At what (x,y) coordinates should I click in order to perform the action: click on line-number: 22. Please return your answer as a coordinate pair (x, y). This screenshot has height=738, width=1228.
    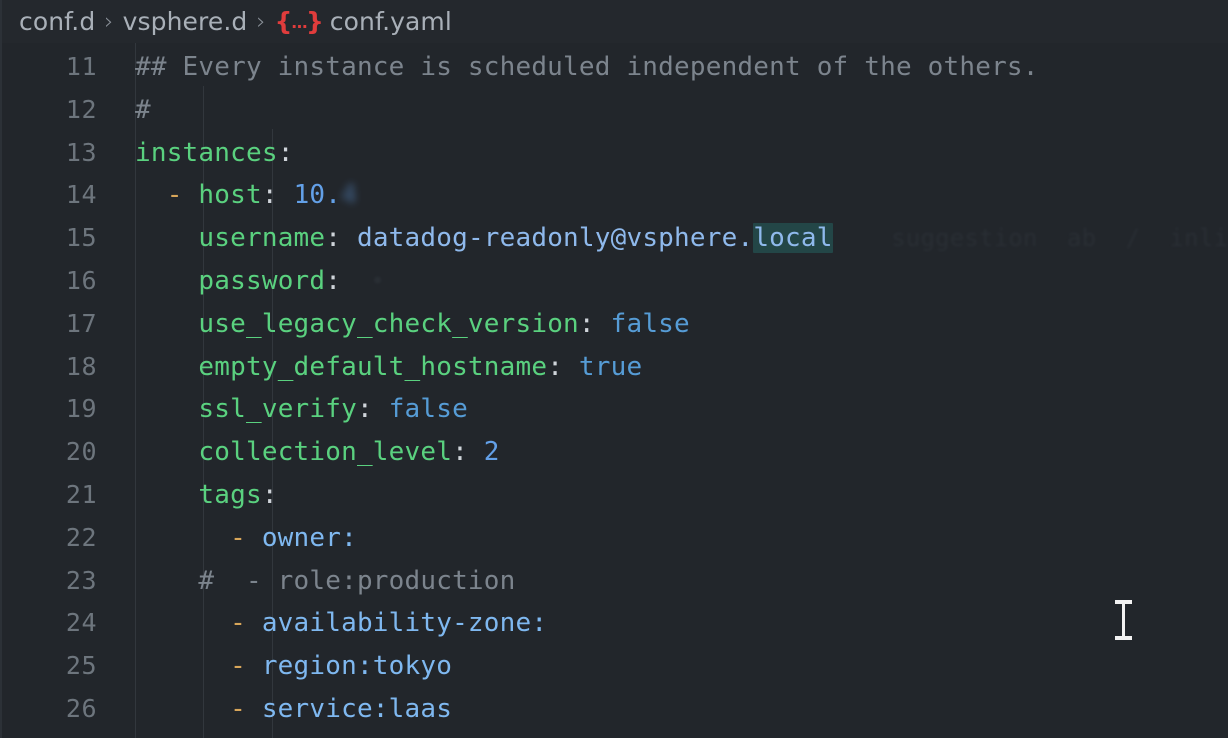
    Looking at the image, I should click on (81, 537).